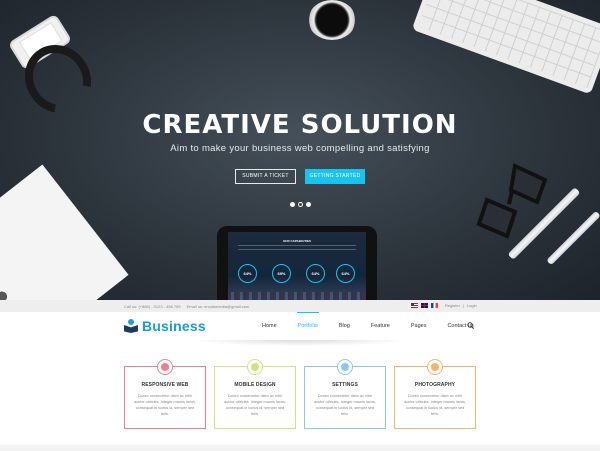 The width and height of the screenshot is (600, 451). Describe the element at coordinates (344, 326) in the screenshot. I see `nav-item-blog: Blog` at that location.